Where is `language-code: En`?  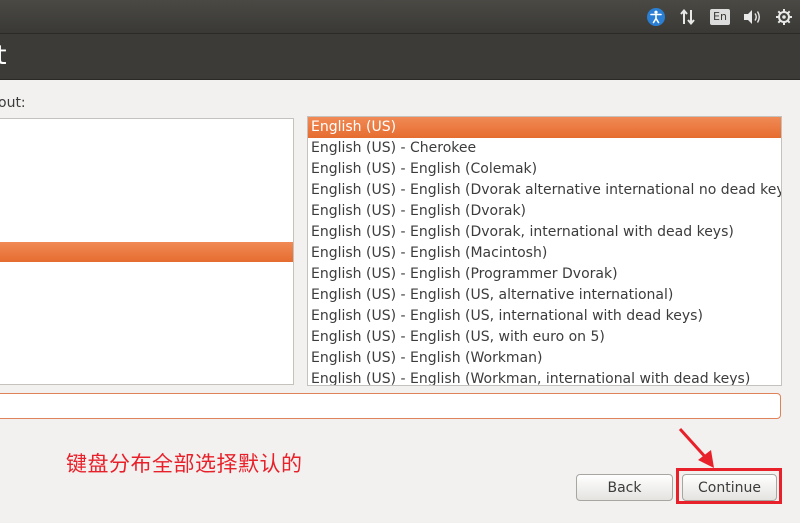
language-code: En is located at coordinates (720, 16).